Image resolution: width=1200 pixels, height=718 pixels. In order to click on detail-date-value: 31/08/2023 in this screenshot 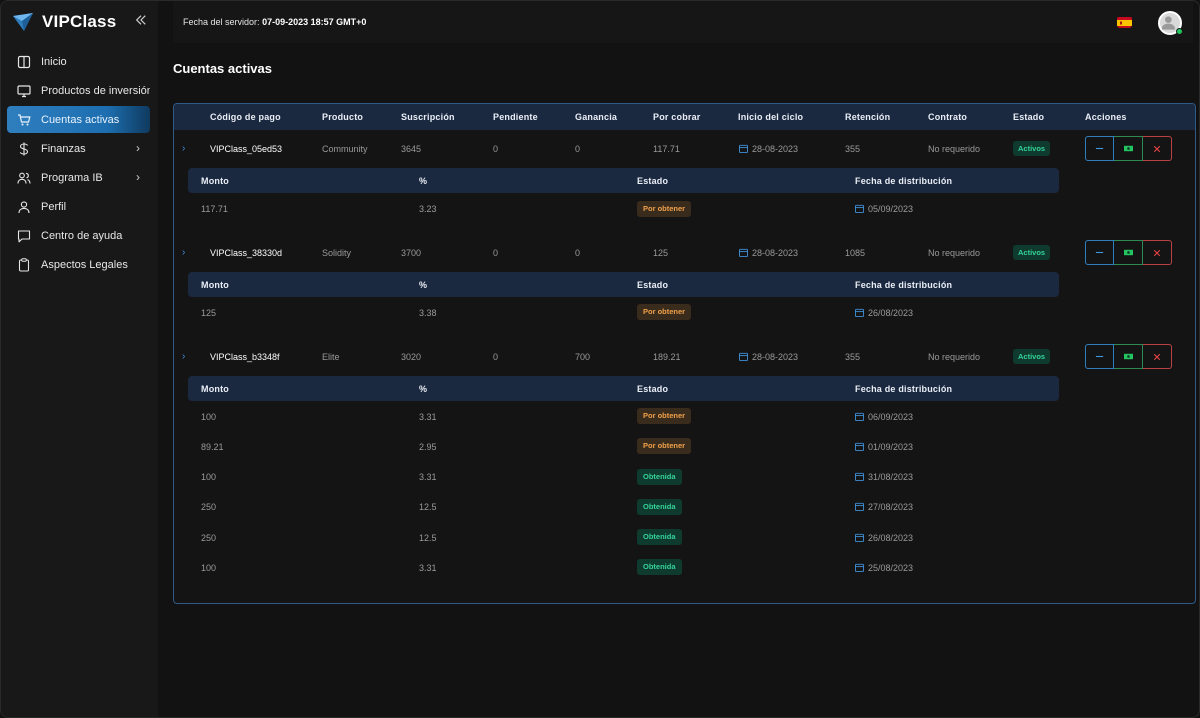, I will do `click(891, 477)`.